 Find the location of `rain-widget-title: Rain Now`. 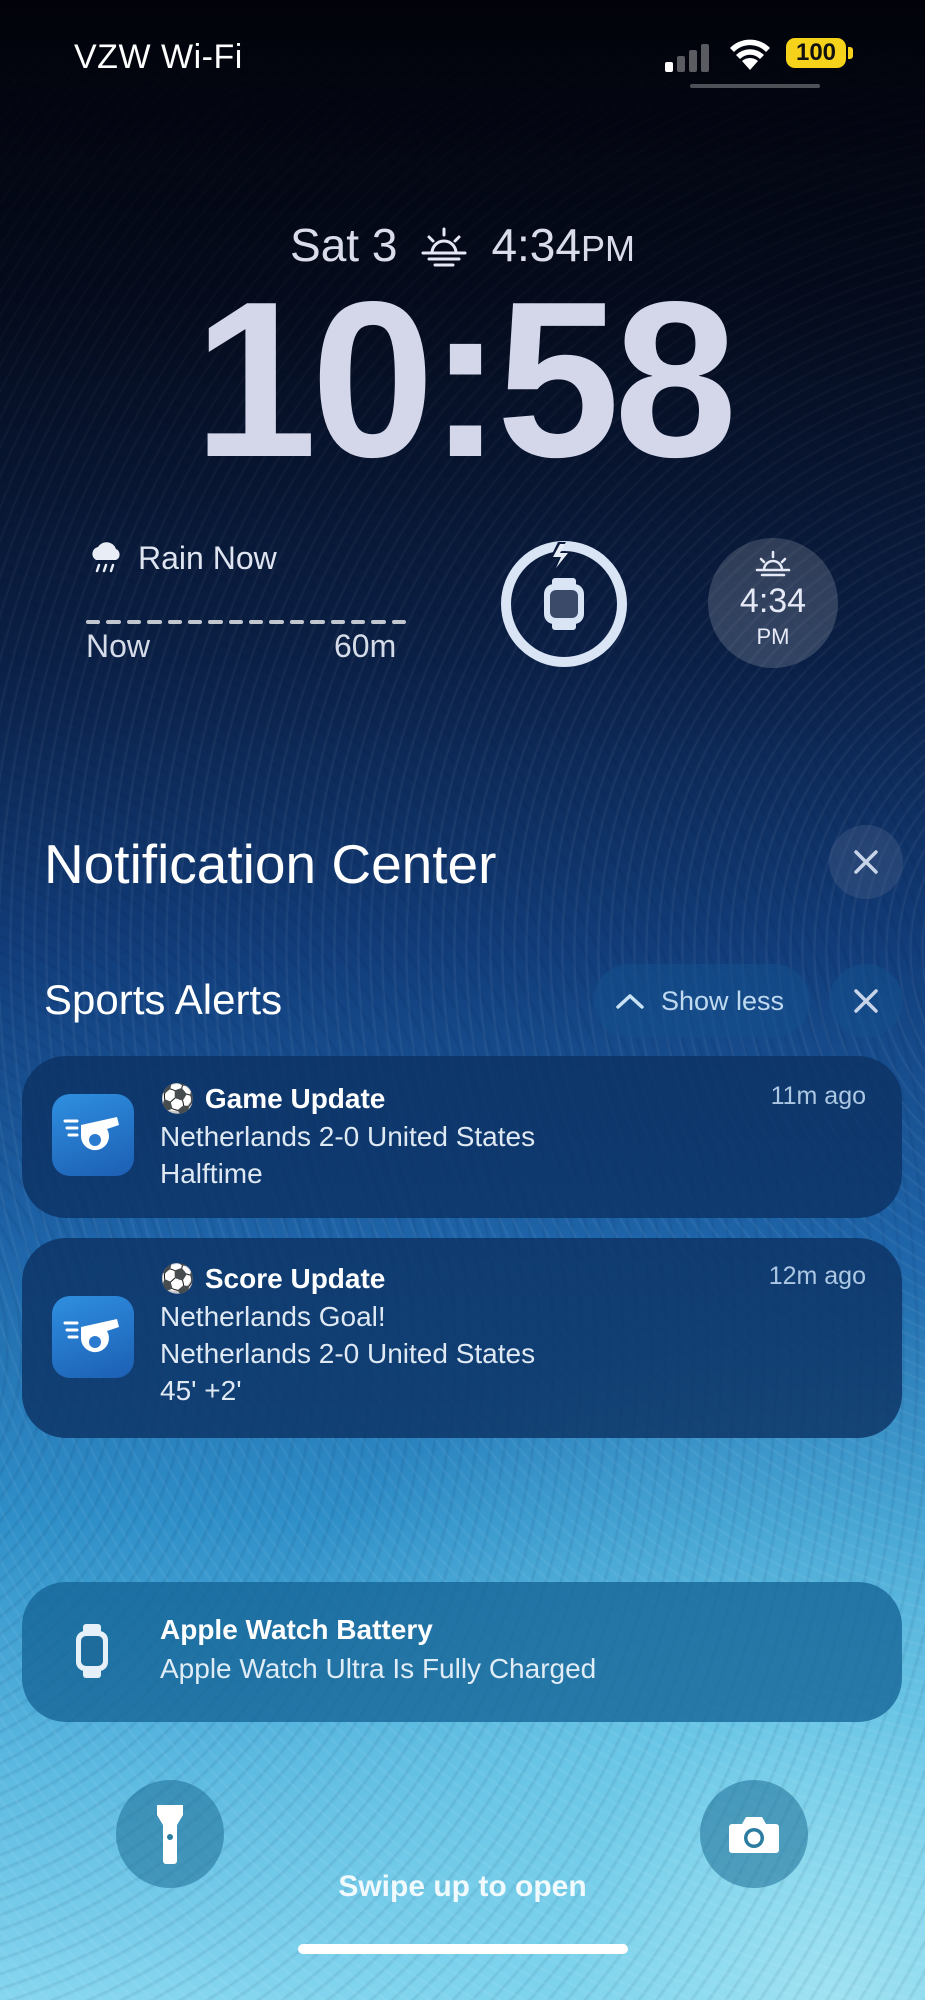

rain-widget-title: Rain Now is located at coordinates (181, 558).